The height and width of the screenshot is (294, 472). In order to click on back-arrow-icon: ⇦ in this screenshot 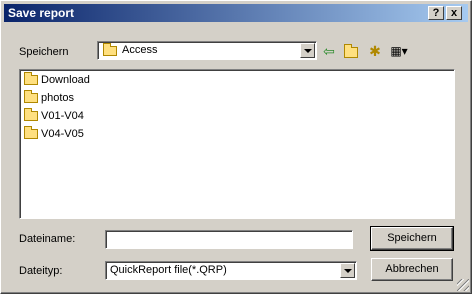, I will do `click(329, 51)`.